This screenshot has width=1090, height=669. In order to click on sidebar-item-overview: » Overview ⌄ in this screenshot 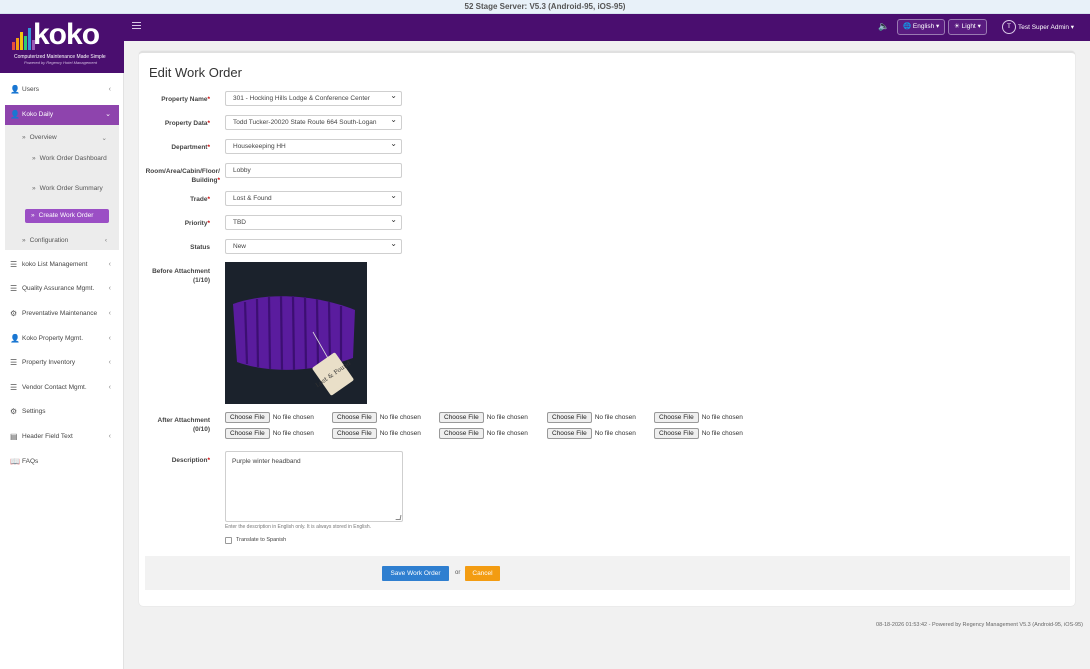, I will do `click(67, 138)`.